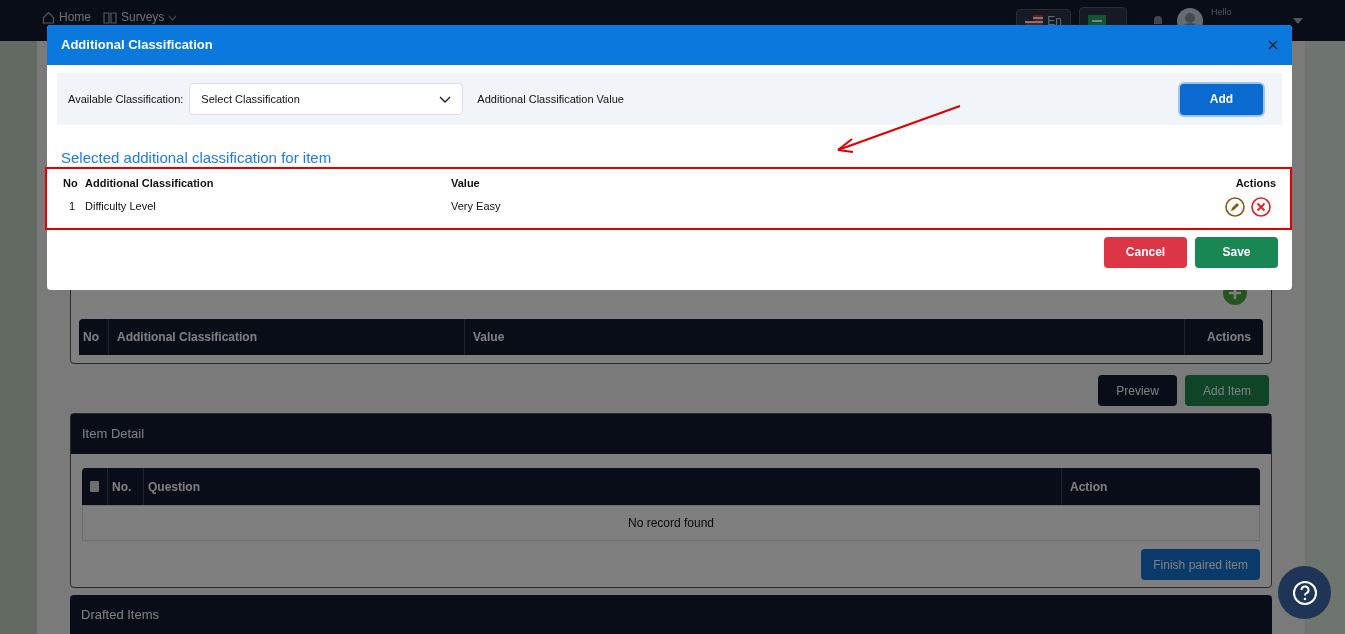 The width and height of the screenshot is (1345, 634). I want to click on book-icon, so click(110, 17).